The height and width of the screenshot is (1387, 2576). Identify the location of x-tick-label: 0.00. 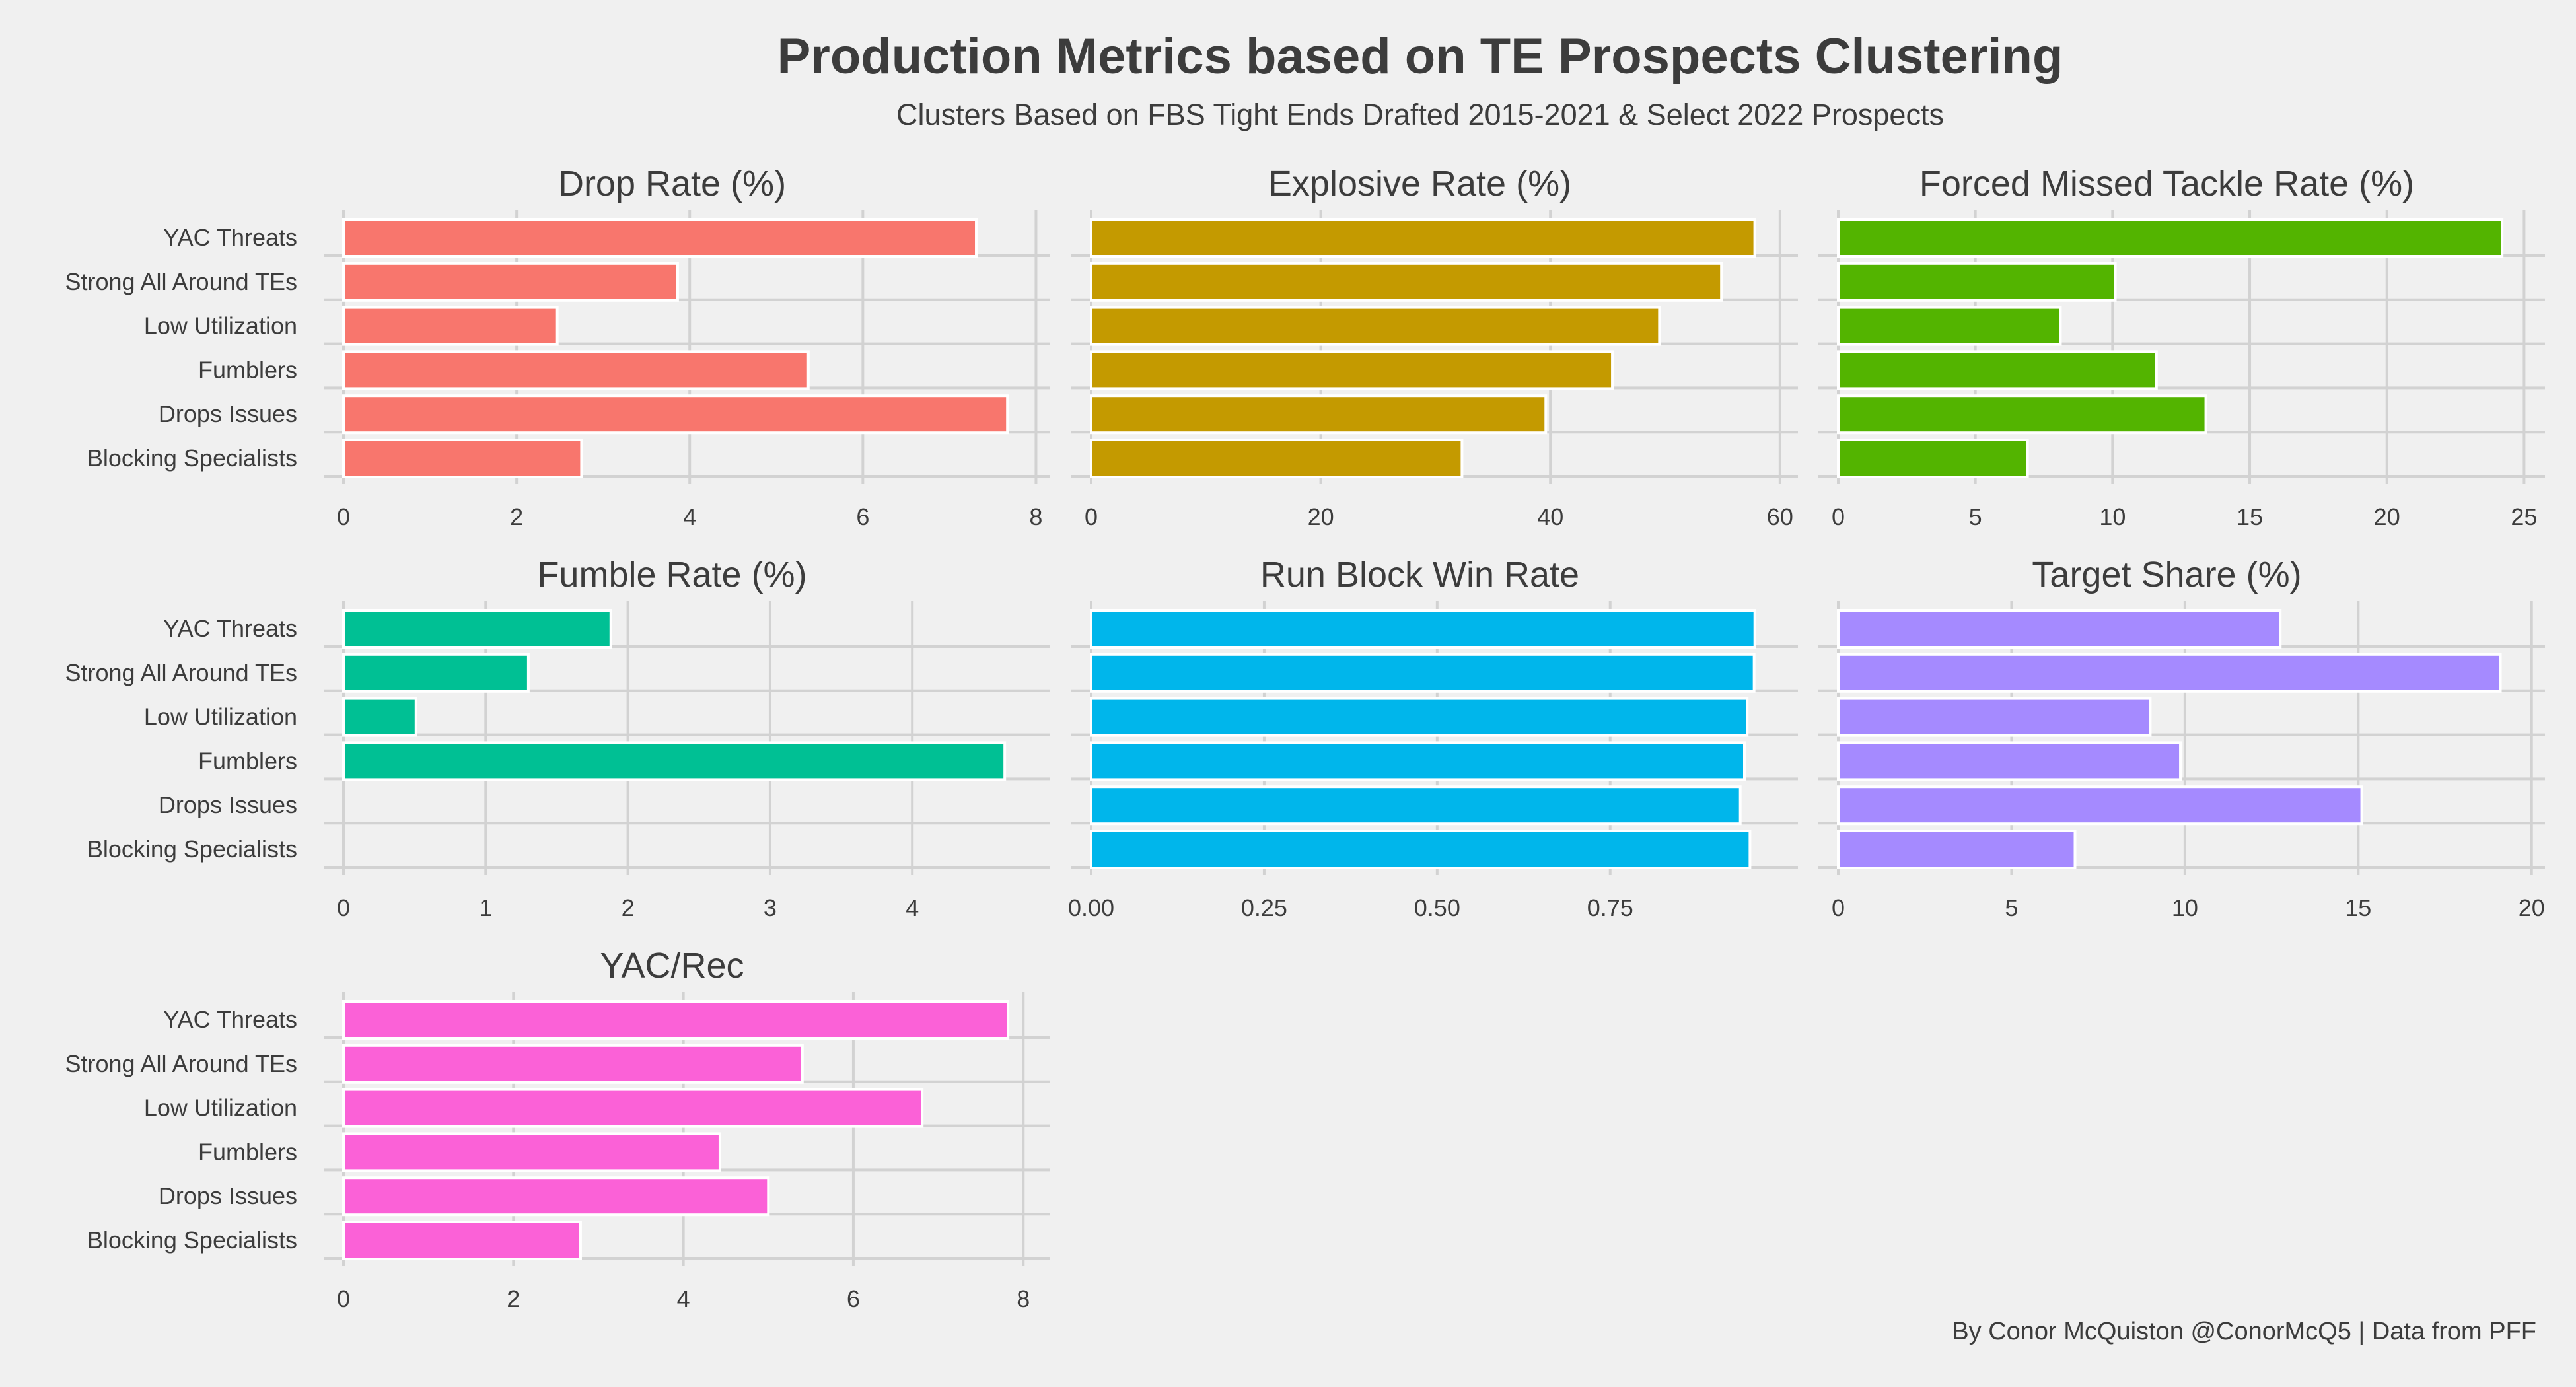
(1091, 907).